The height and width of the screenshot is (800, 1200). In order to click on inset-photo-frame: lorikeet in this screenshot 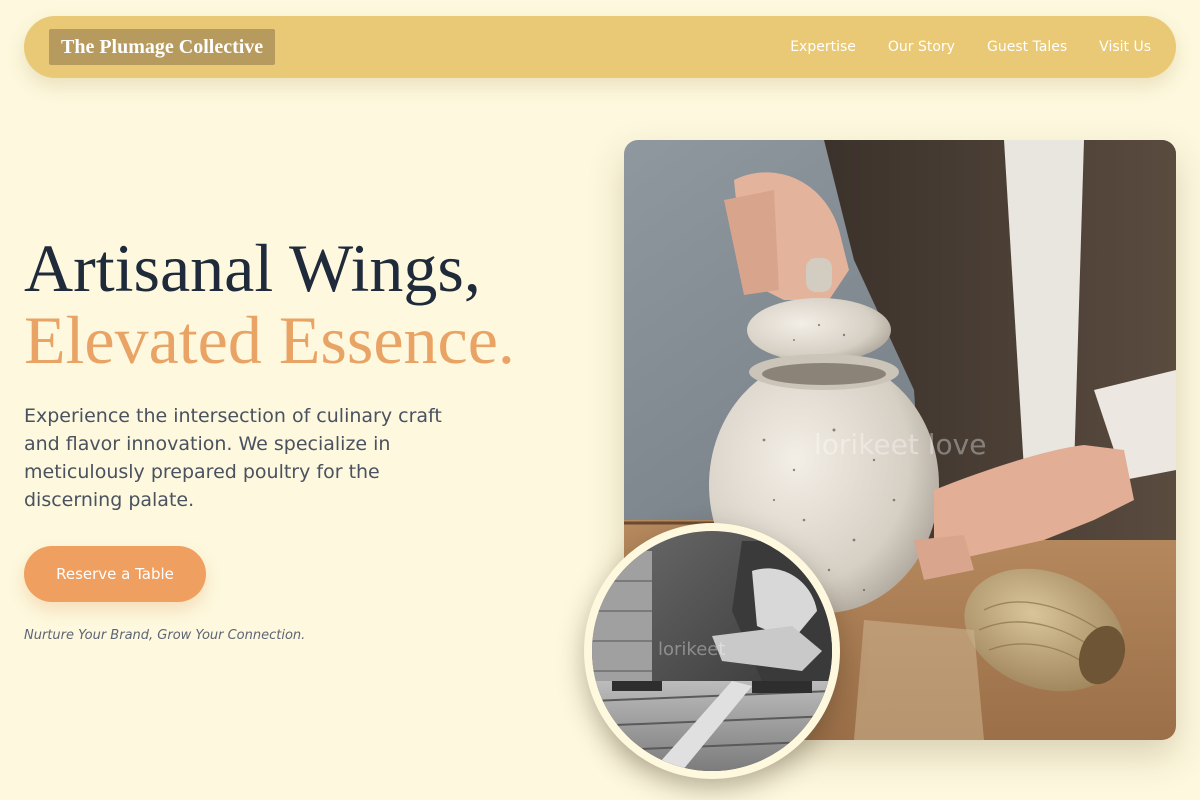, I will do `click(712, 651)`.